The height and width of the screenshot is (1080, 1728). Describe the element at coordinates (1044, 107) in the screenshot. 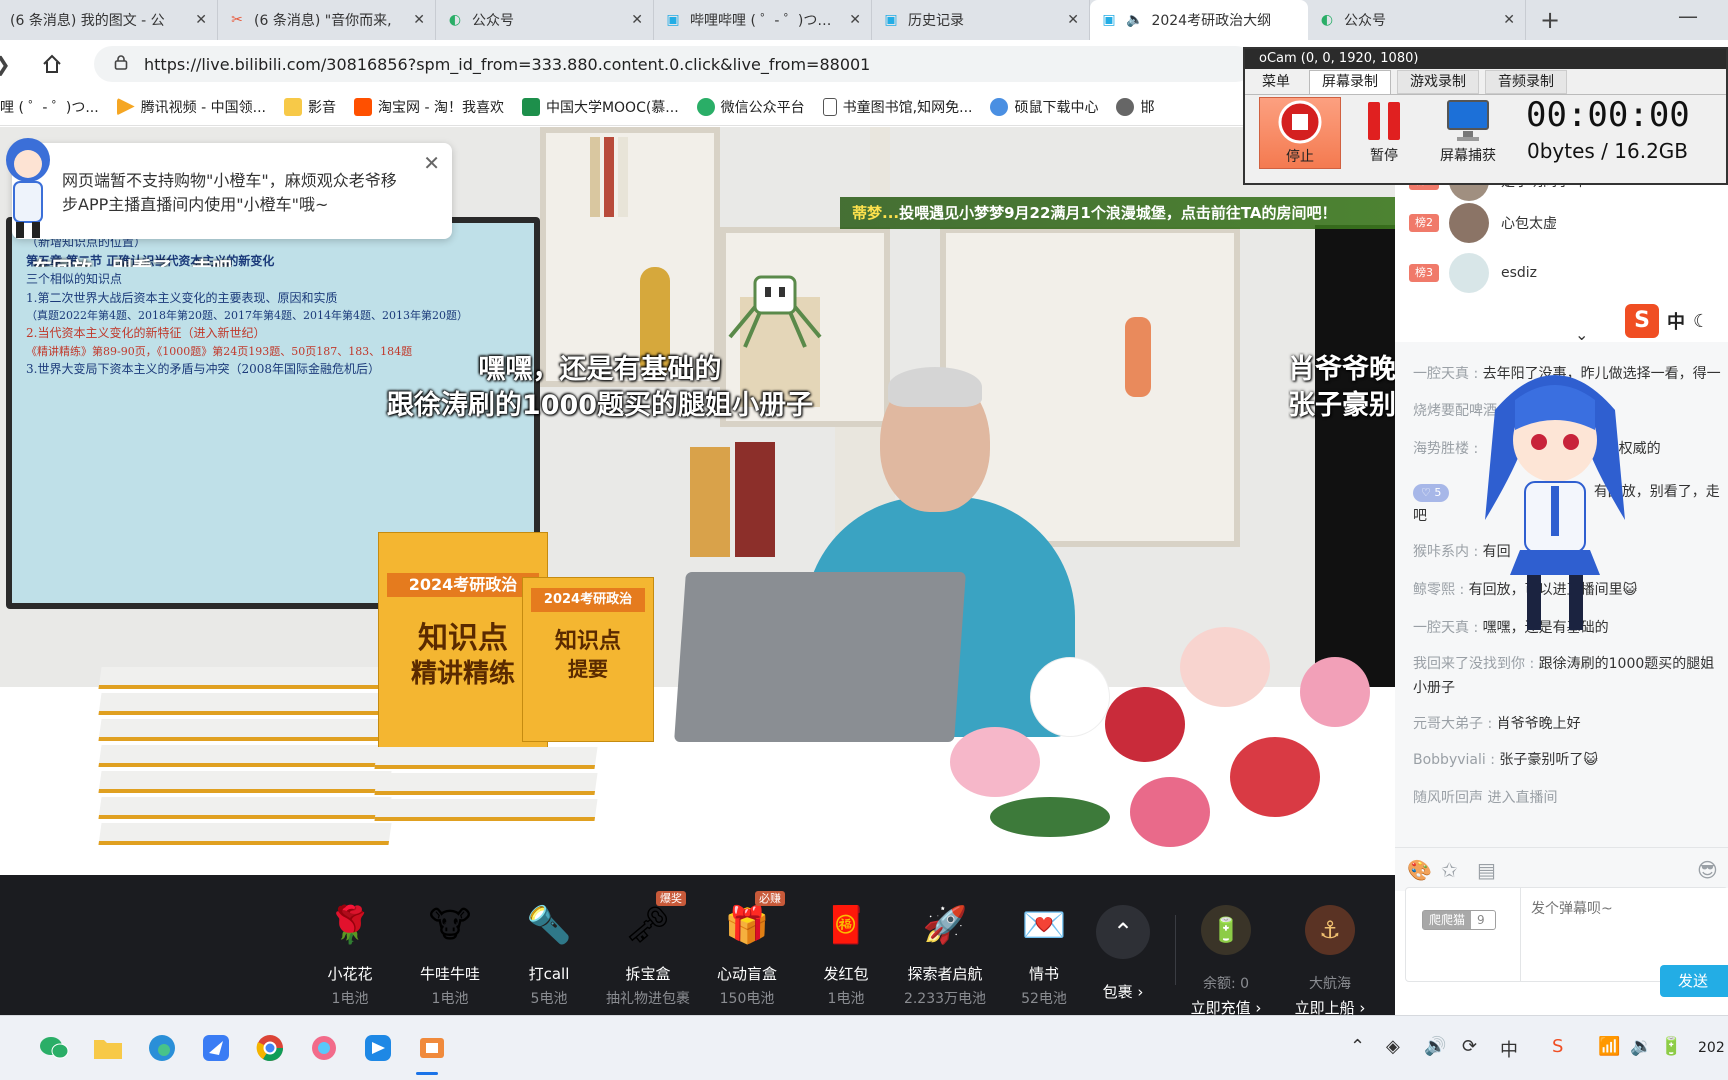

I see `bookmark-item: 硕鼠下载中心` at that location.